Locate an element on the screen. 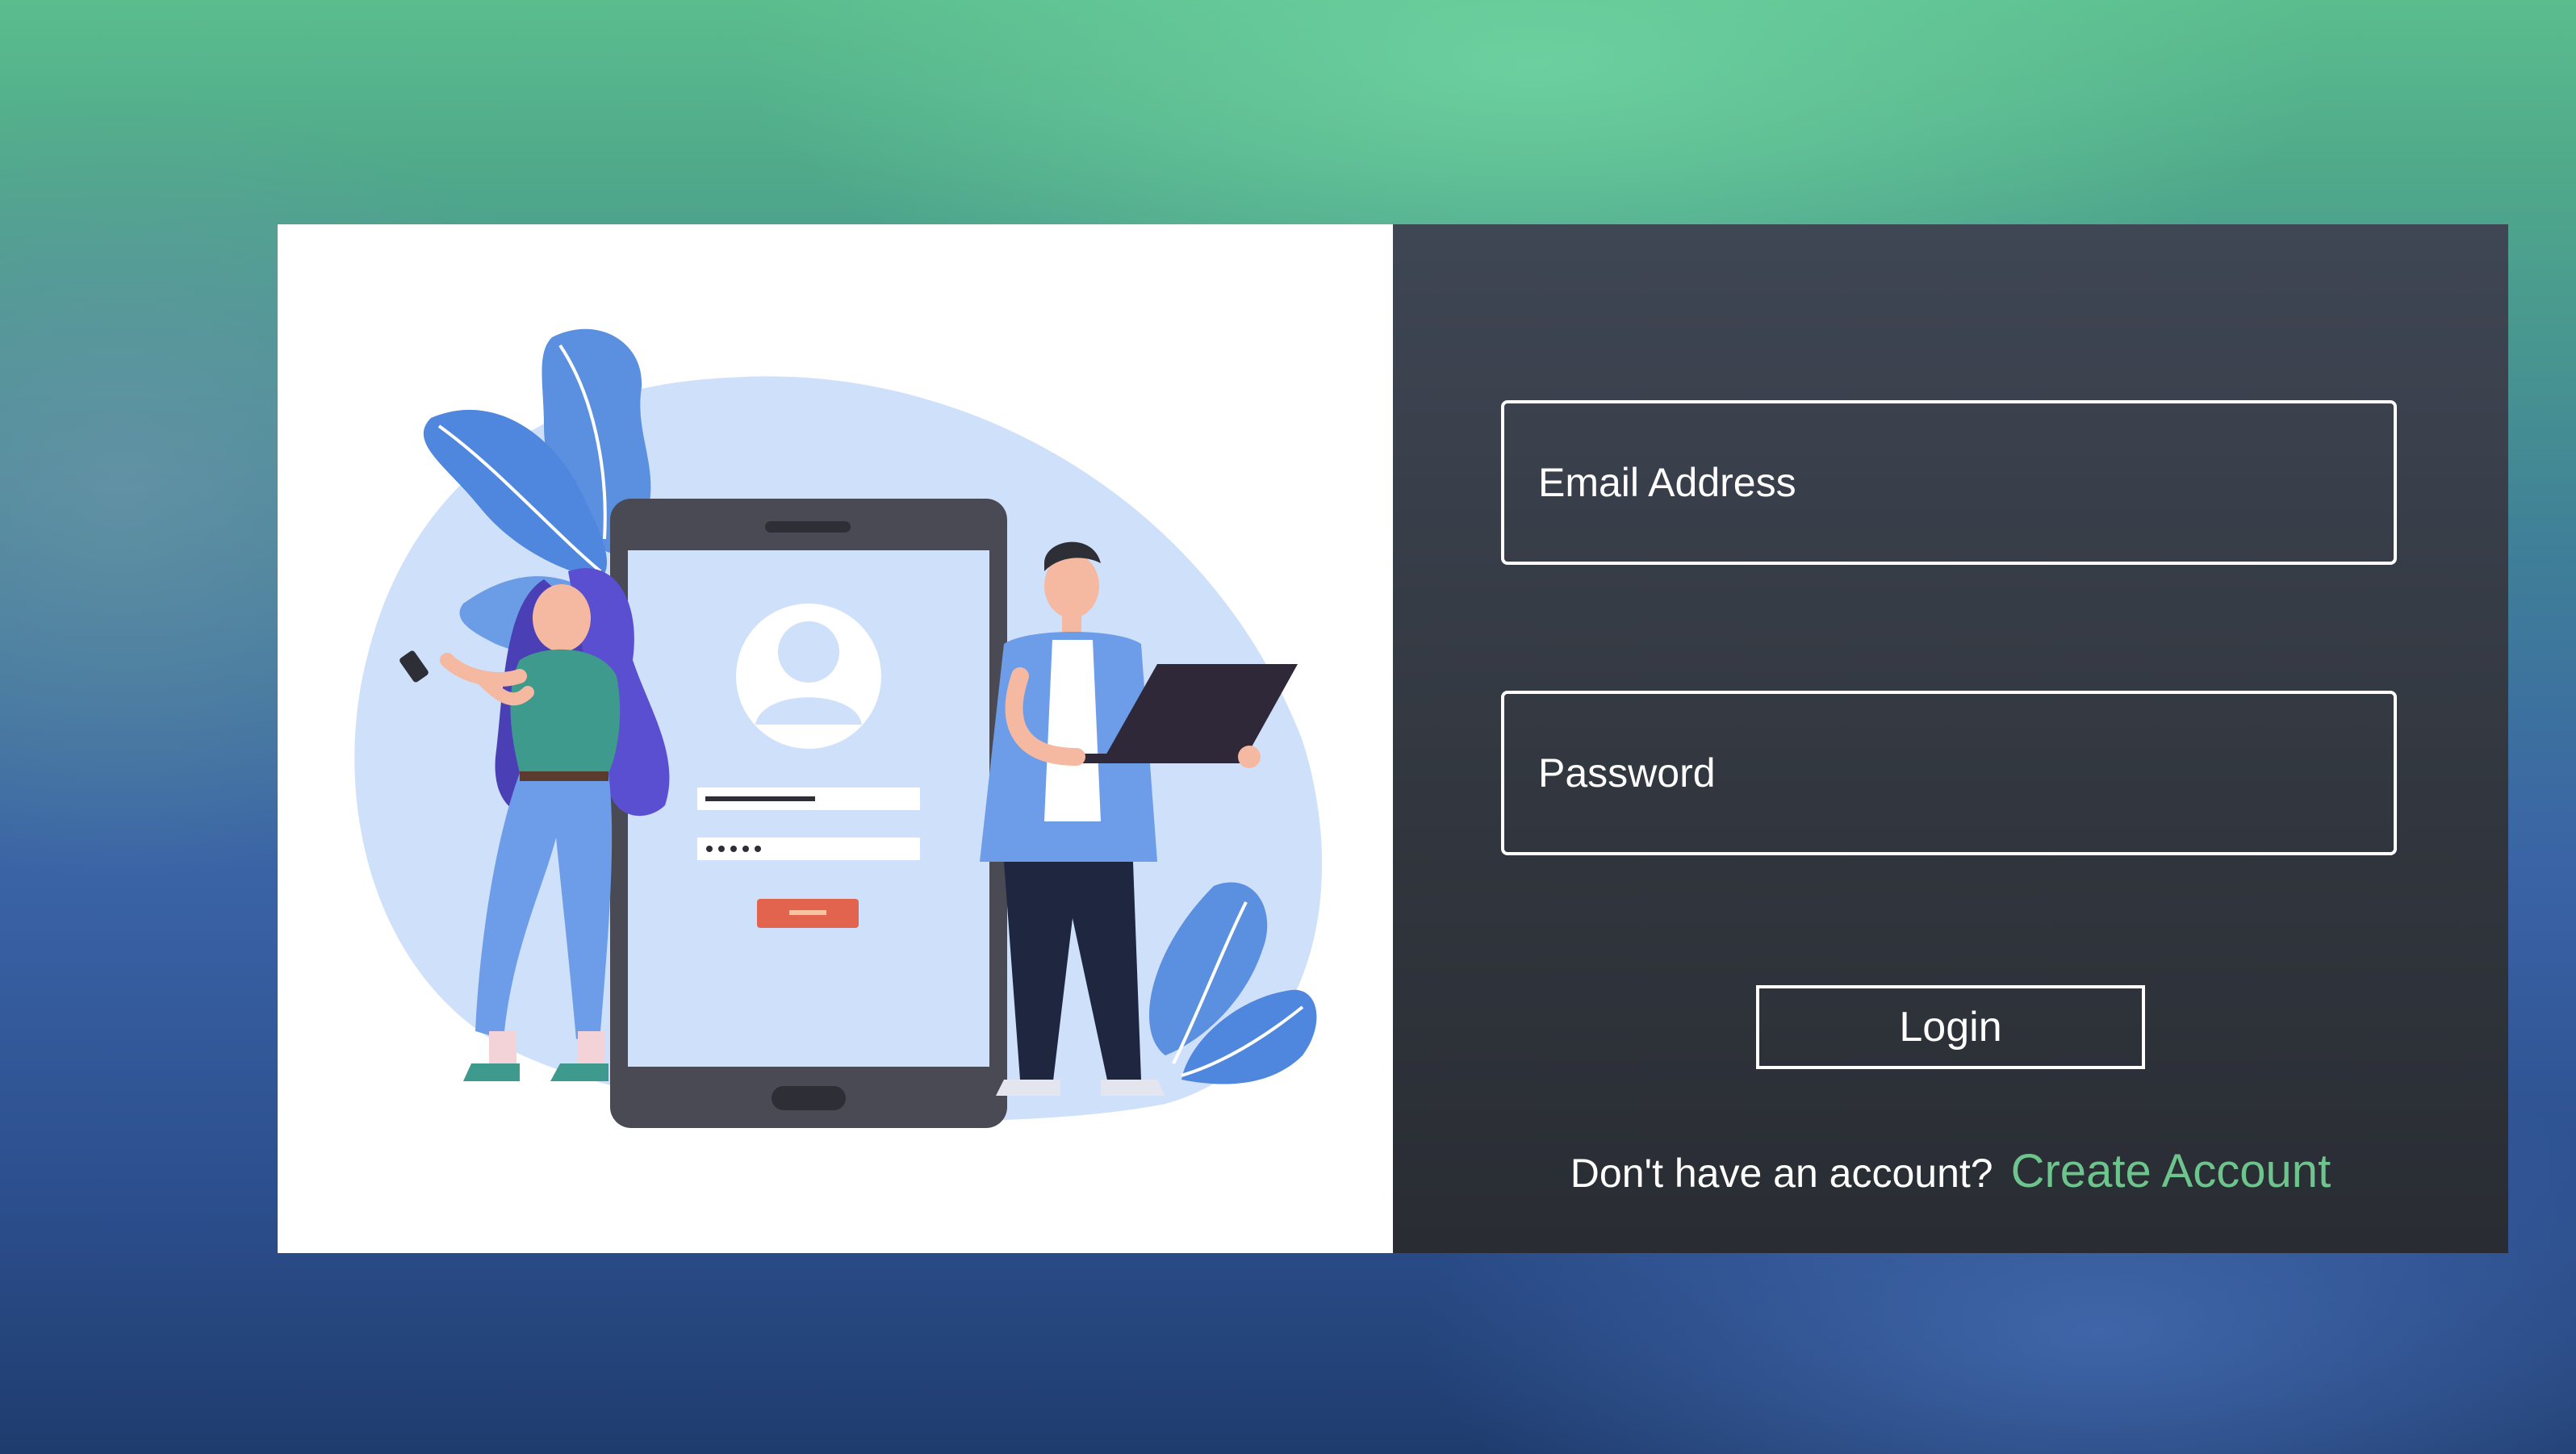  email-field is located at coordinates (1949, 482).